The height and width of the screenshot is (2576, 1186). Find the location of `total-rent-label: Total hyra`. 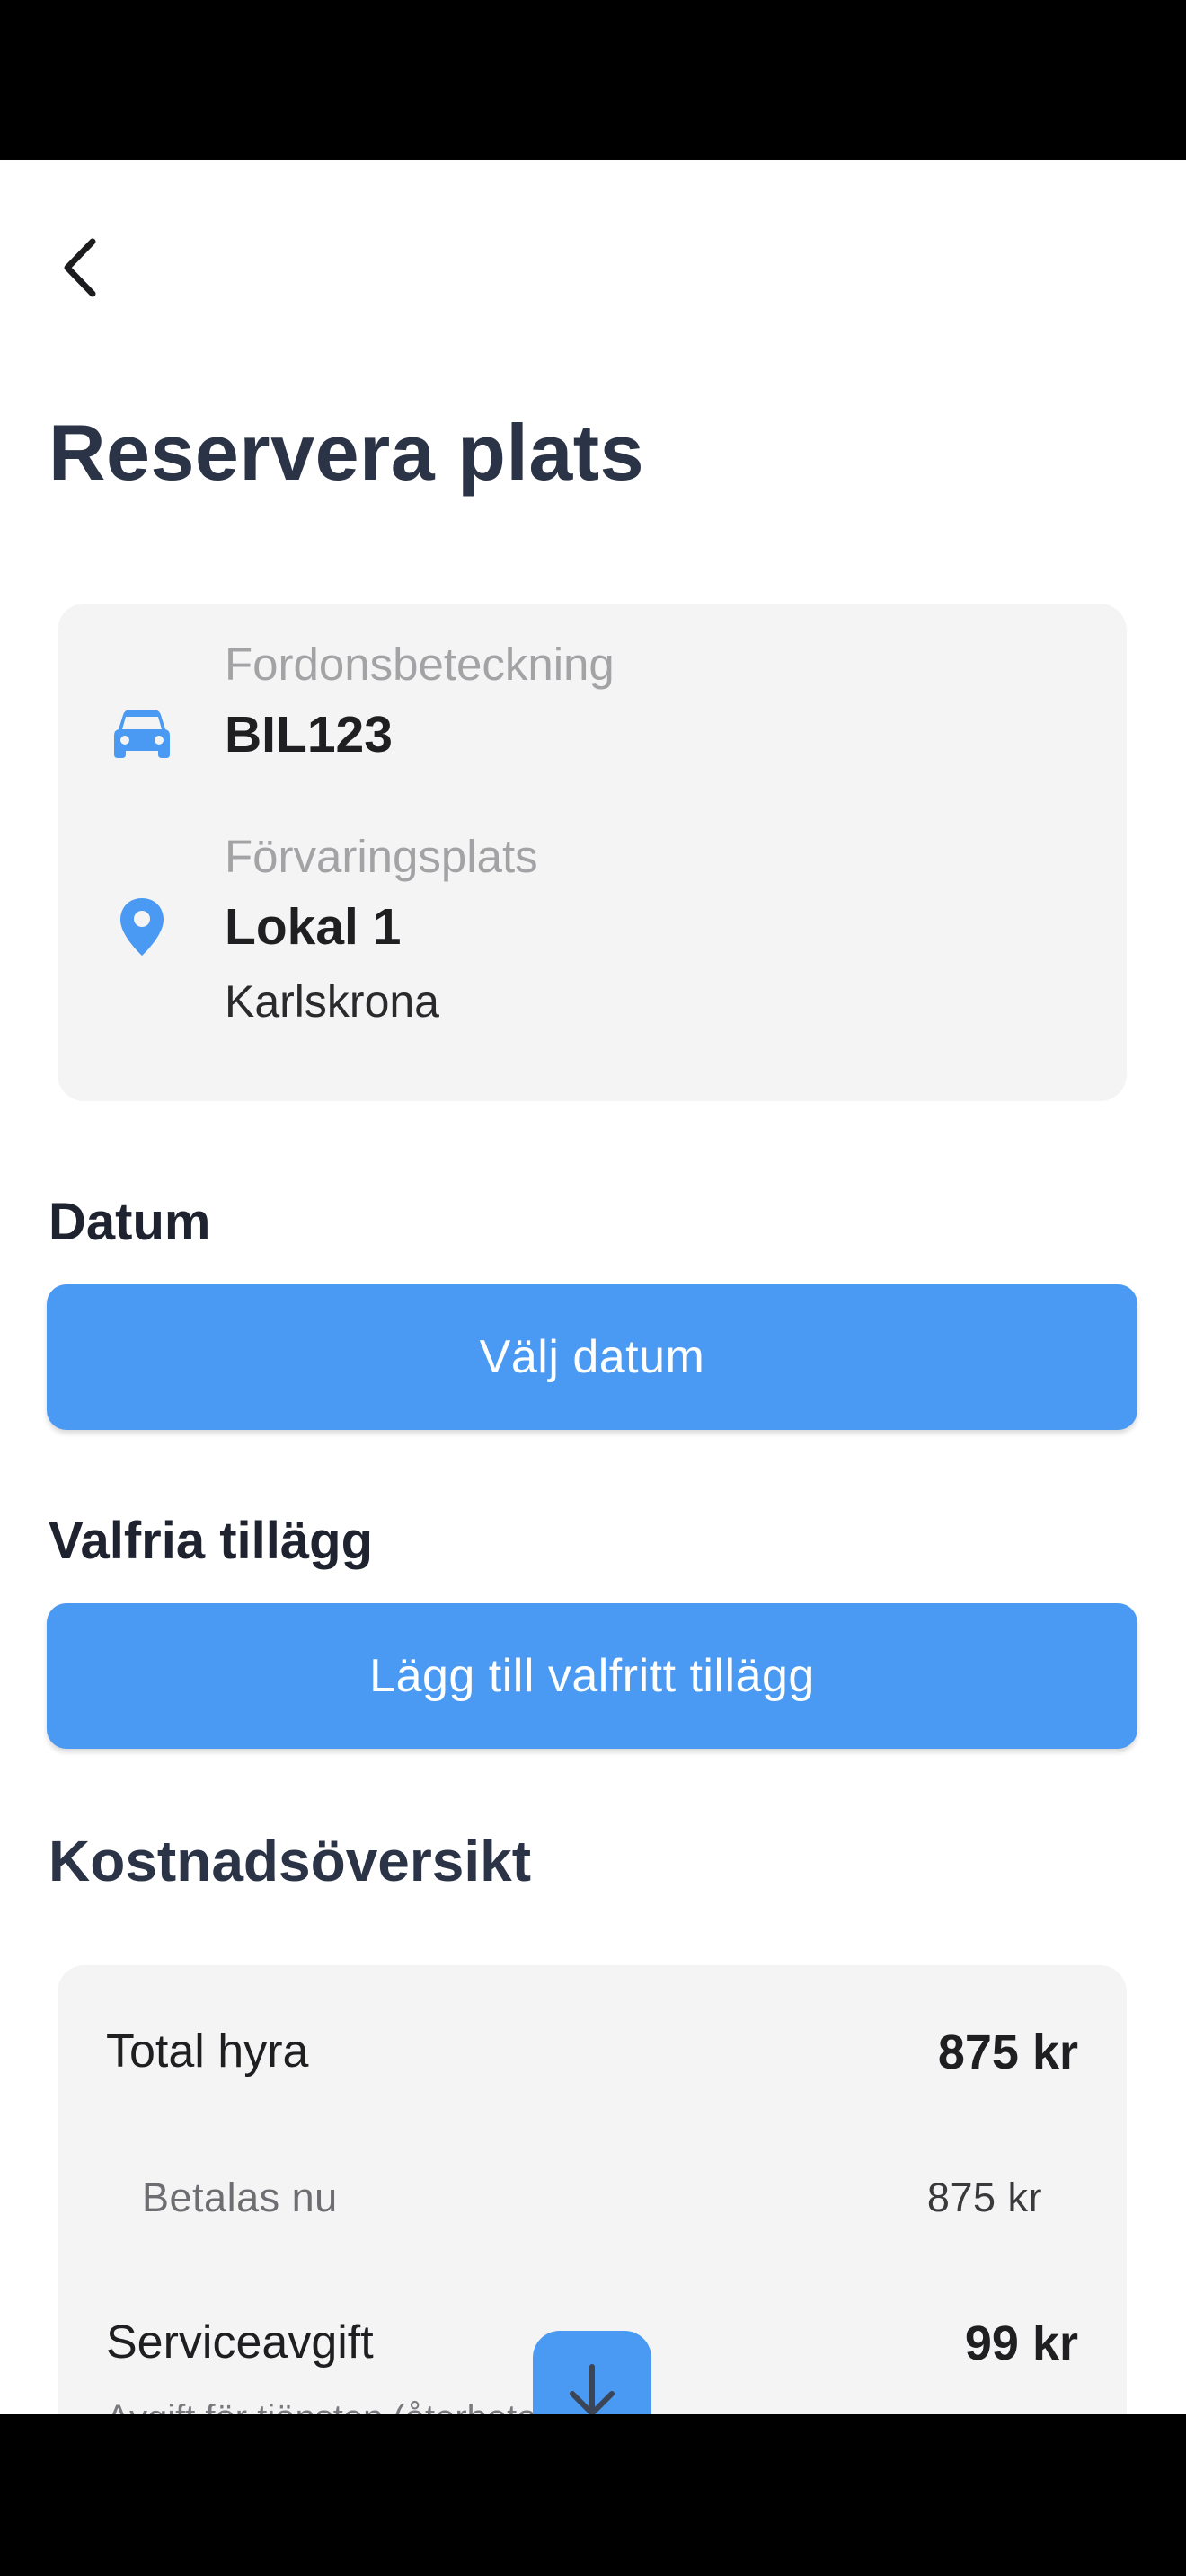

total-rent-label: Total hyra is located at coordinates (207, 2051).